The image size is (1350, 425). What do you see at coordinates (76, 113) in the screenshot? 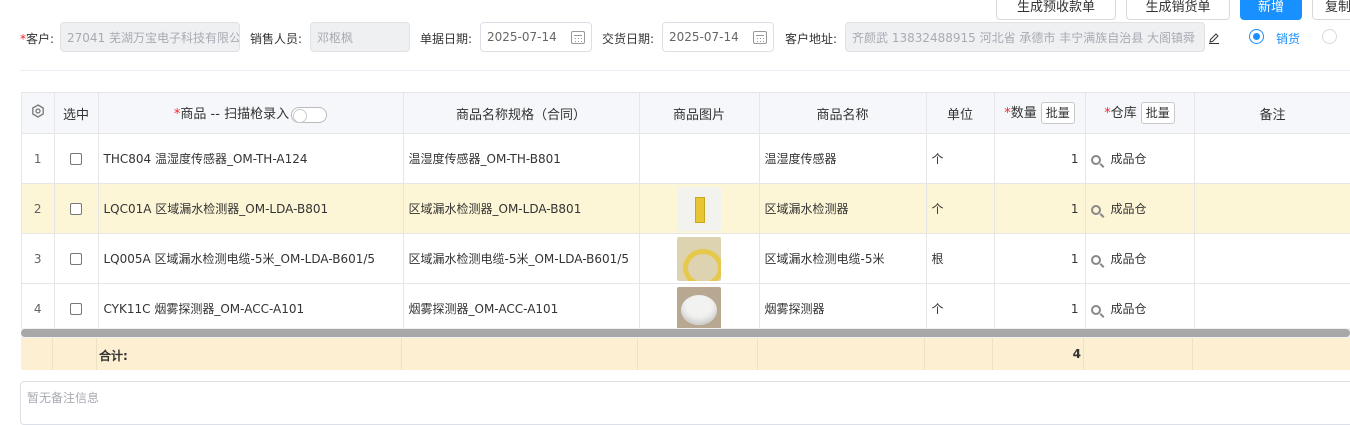
I see `header-selected: 选中` at bounding box center [76, 113].